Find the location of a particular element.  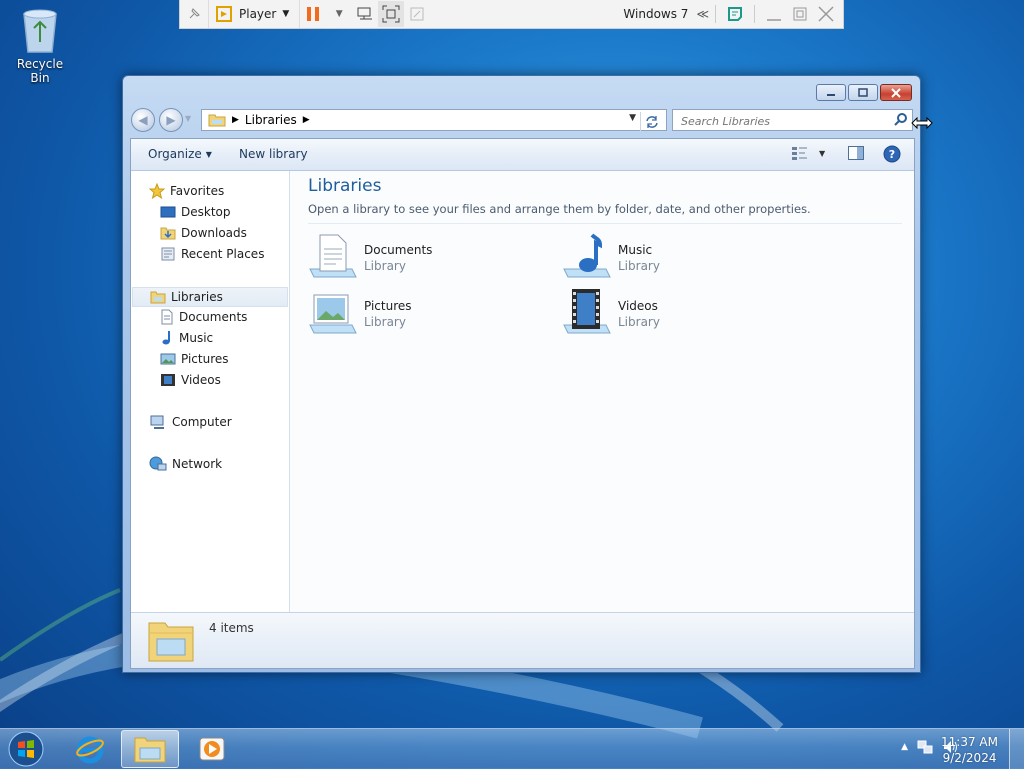

internet-explorer-icon is located at coordinates (90, 750).